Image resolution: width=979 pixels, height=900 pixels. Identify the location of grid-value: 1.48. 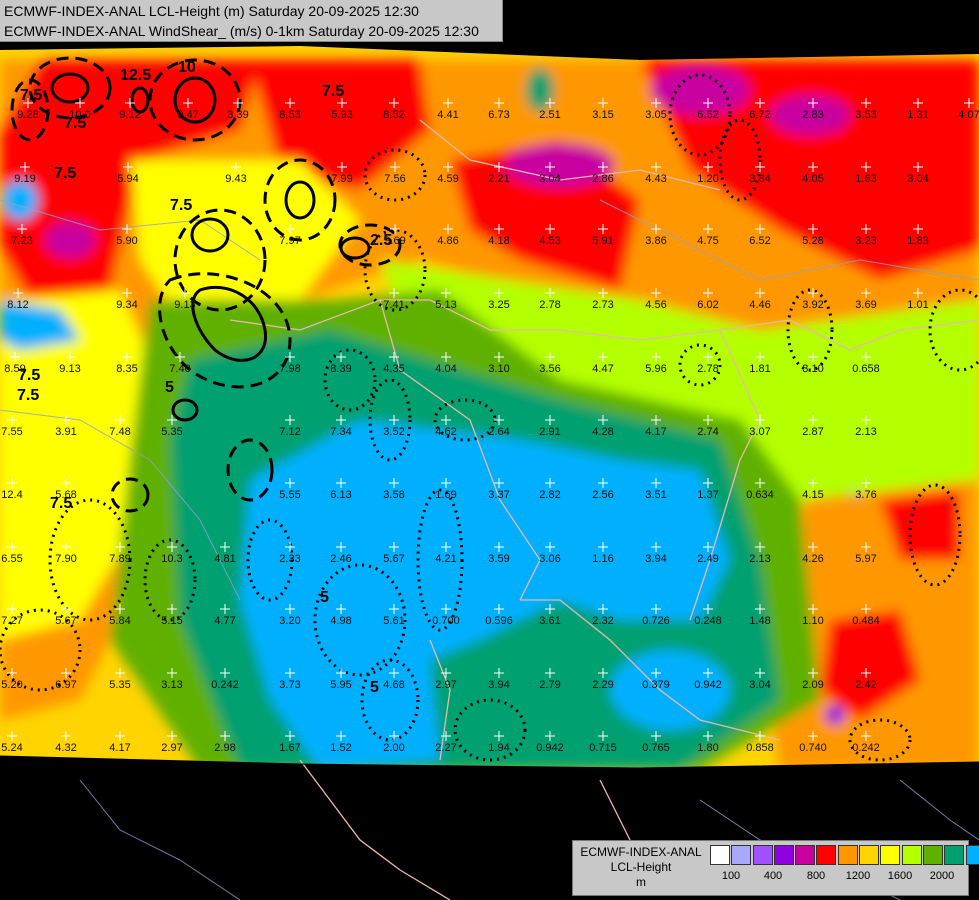
(759, 621).